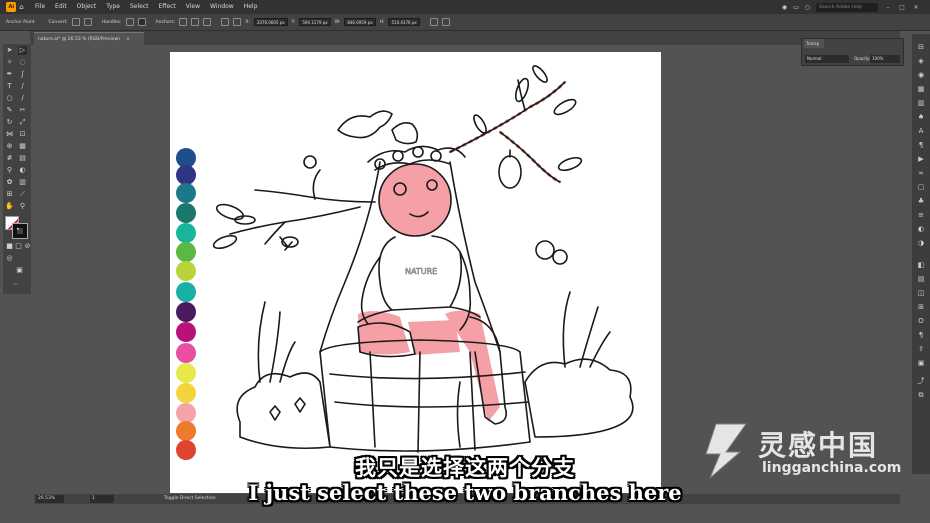 Image resolution: width=930 pixels, height=523 pixels. What do you see at coordinates (796, 7) in the screenshot?
I see `arrange-documents-icon: ▭` at bounding box center [796, 7].